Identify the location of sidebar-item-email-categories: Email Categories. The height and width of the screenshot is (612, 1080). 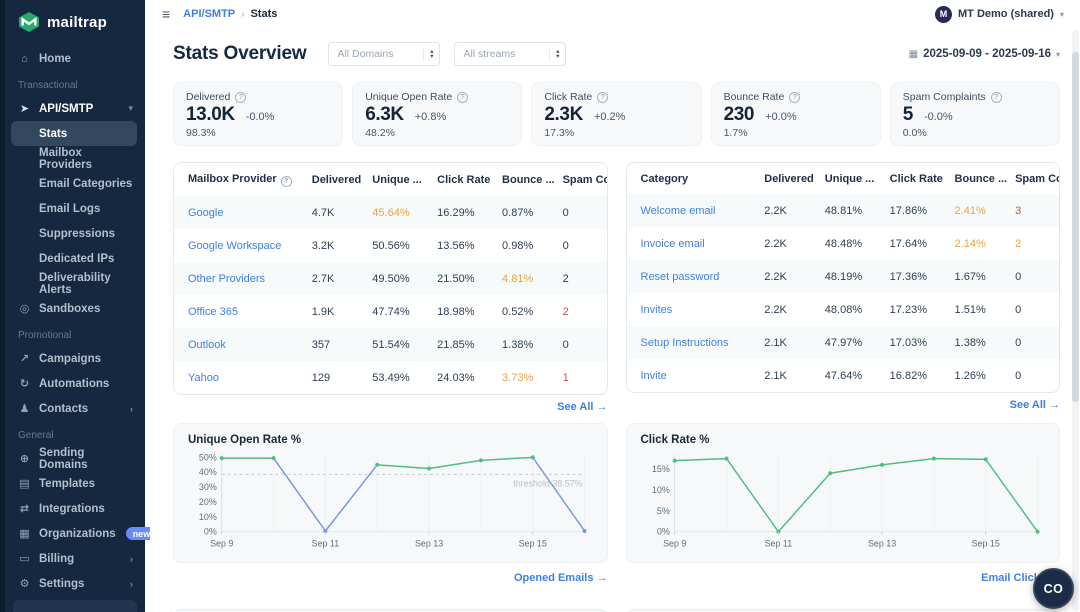
(74, 183).